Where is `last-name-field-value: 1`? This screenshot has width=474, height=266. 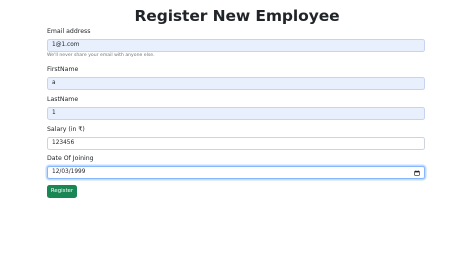
last-name-field-value: 1 is located at coordinates (54, 113).